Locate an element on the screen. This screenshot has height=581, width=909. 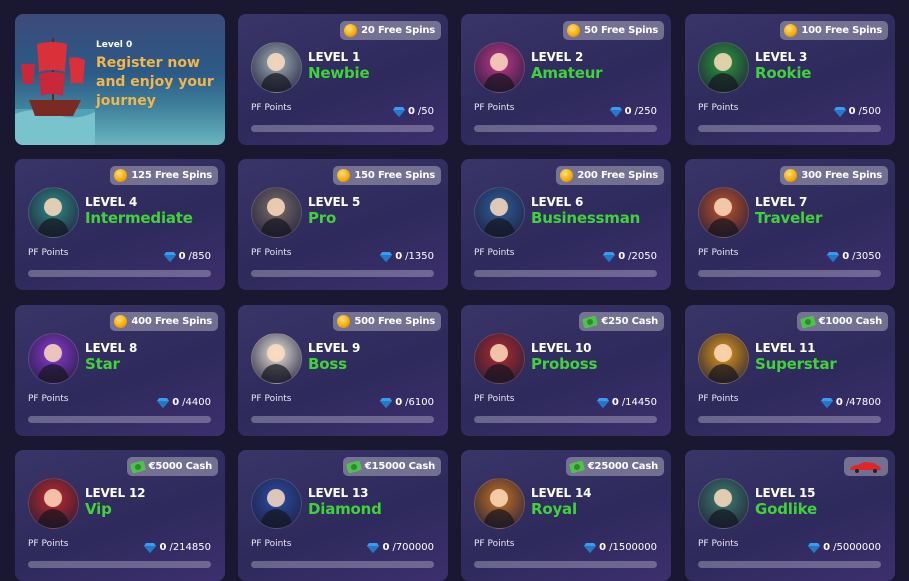
coin-icon is located at coordinates (121, 175).